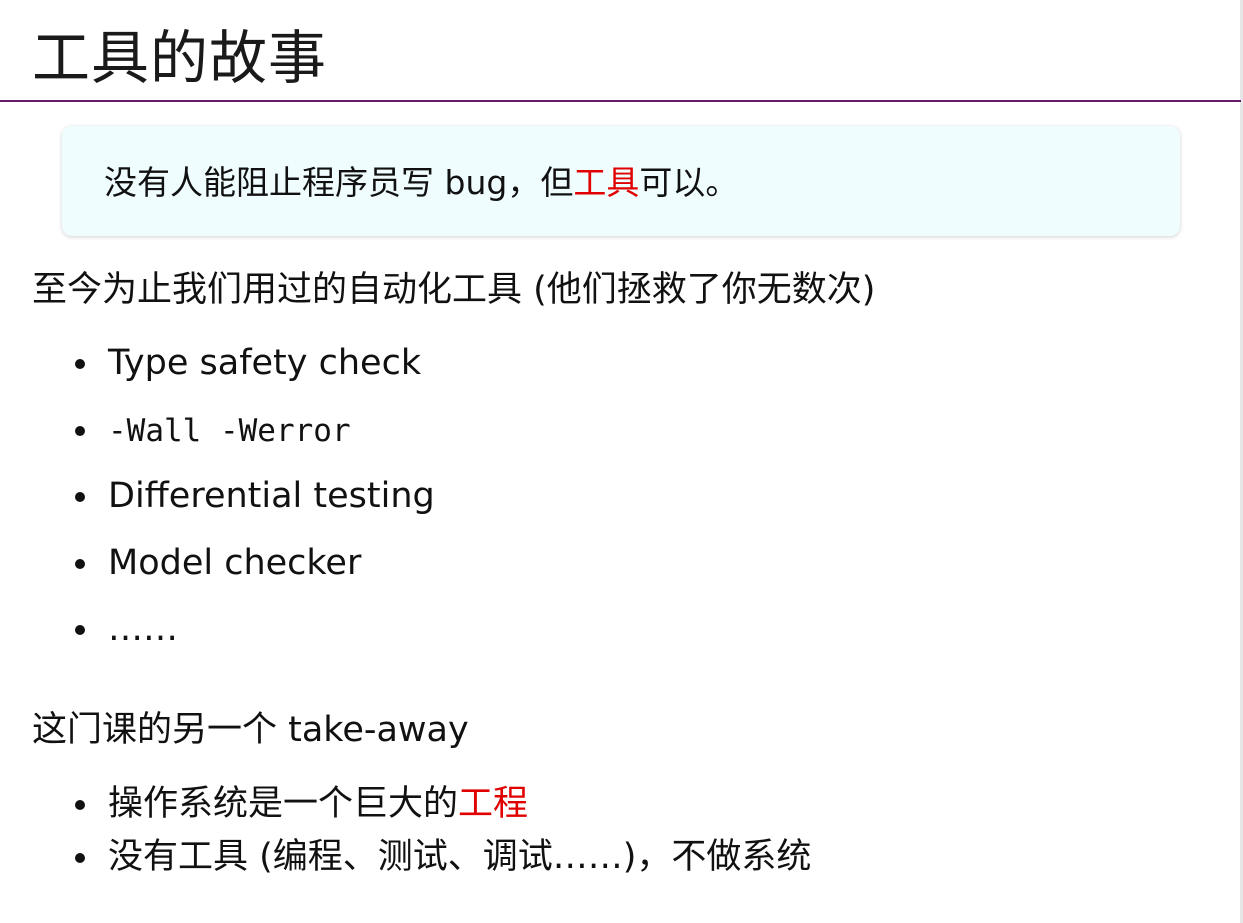 This screenshot has height=923, width=1243. I want to click on list-item-text: Differential testing, so click(271, 496).